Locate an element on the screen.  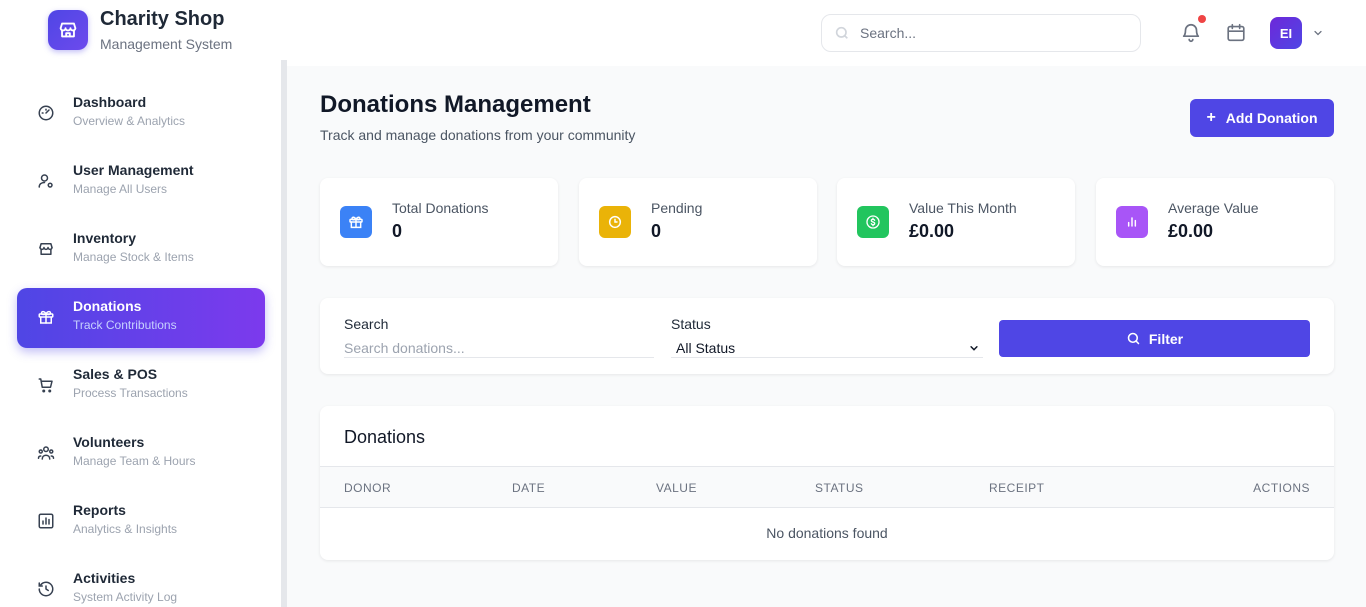
column-header-date: DATE is located at coordinates (528, 488).